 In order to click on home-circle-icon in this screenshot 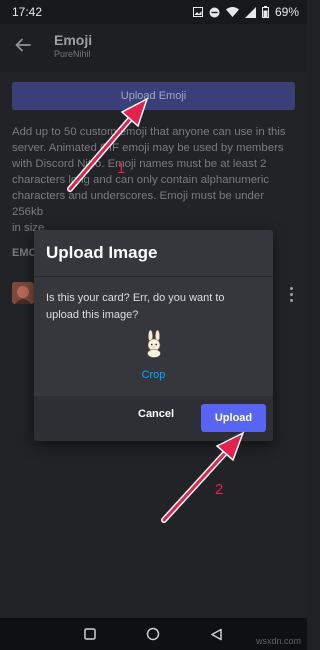, I will do `click(153, 634)`.